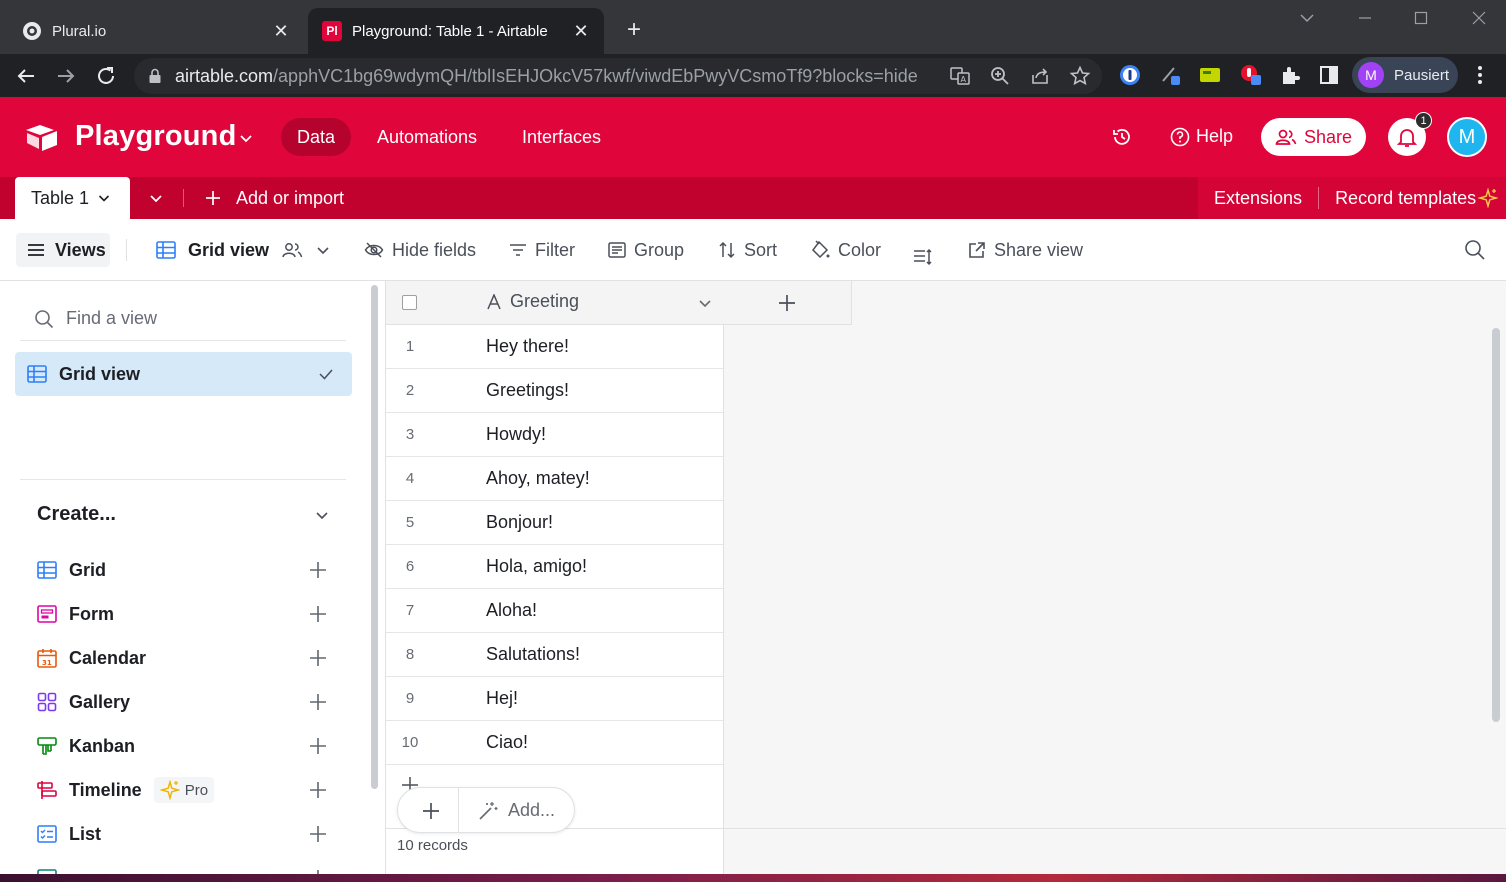  I want to click on profile-button: M Pausiert, so click(1405, 75).